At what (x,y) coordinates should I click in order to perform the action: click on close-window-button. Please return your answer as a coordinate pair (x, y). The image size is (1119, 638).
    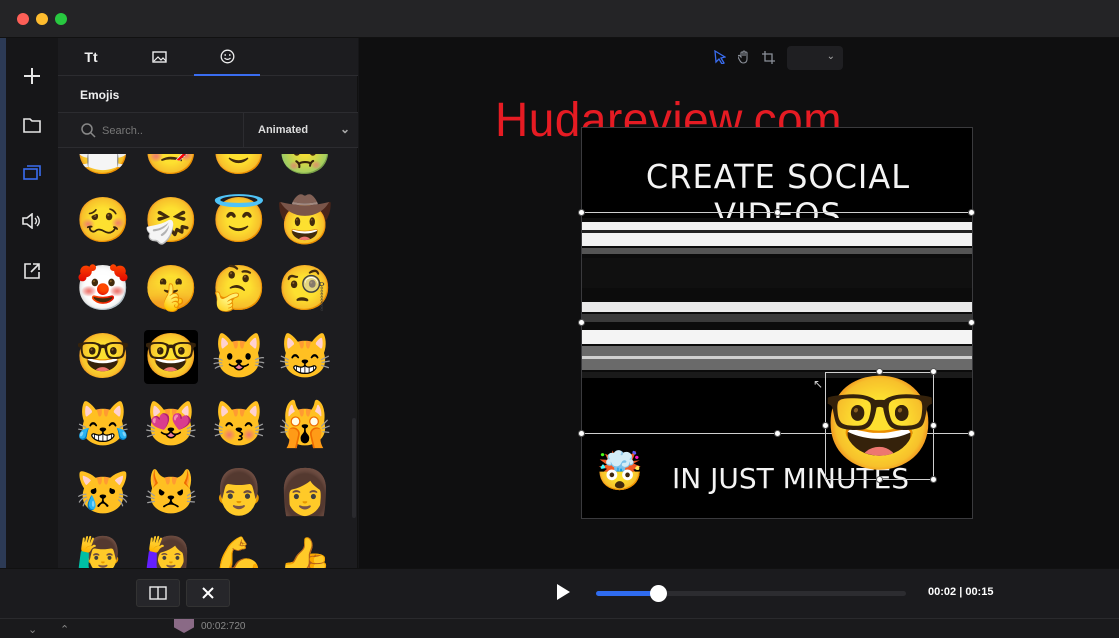
    Looking at the image, I should click on (23, 19).